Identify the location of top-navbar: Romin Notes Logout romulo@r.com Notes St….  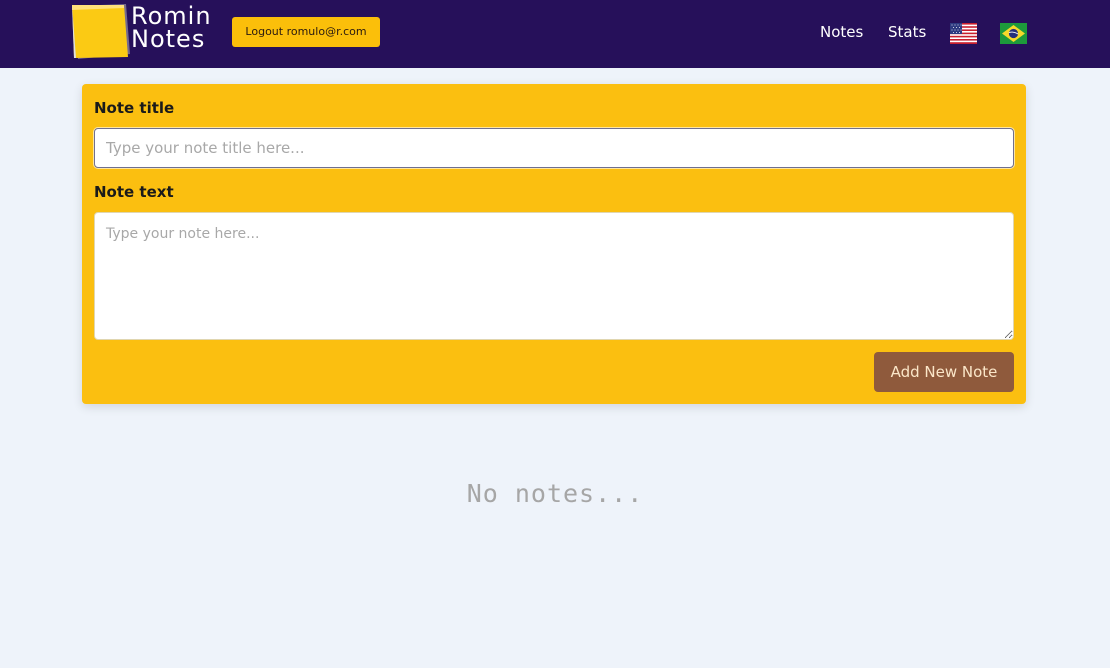
(555, 34).